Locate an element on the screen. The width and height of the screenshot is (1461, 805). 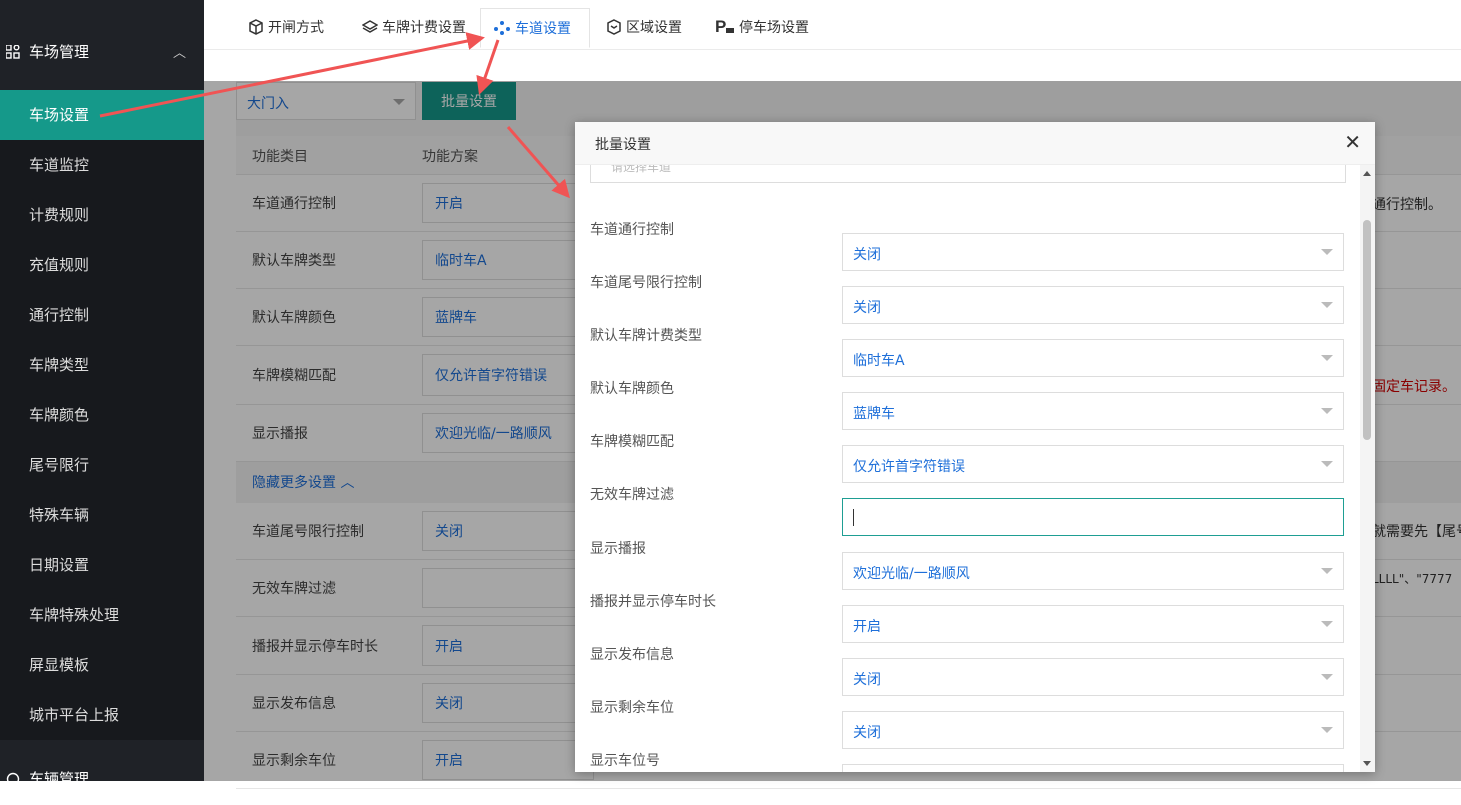
field-label: 车牌模糊匹配 is located at coordinates (632, 442).